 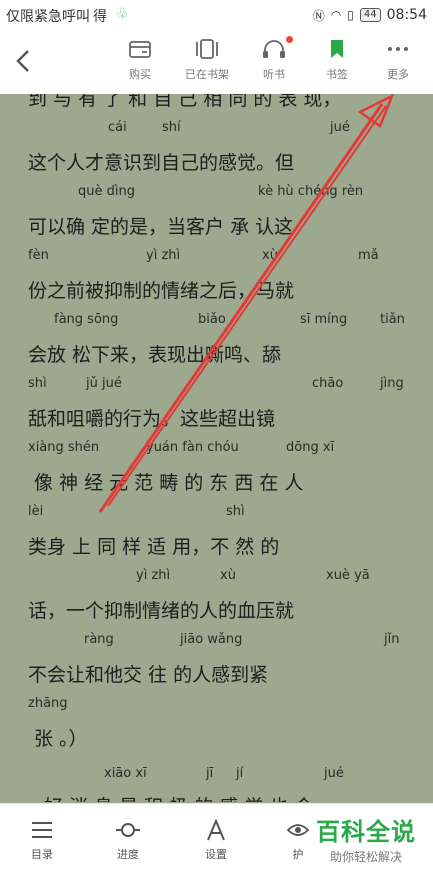 I want to click on listen-button: 听书, so click(x=274, y=63).